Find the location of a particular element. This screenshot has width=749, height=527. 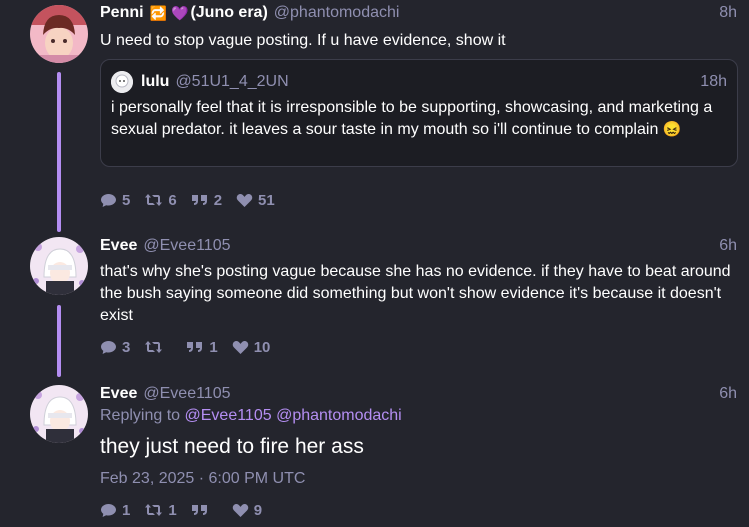

quote-button is located at coordinates (202, 510).